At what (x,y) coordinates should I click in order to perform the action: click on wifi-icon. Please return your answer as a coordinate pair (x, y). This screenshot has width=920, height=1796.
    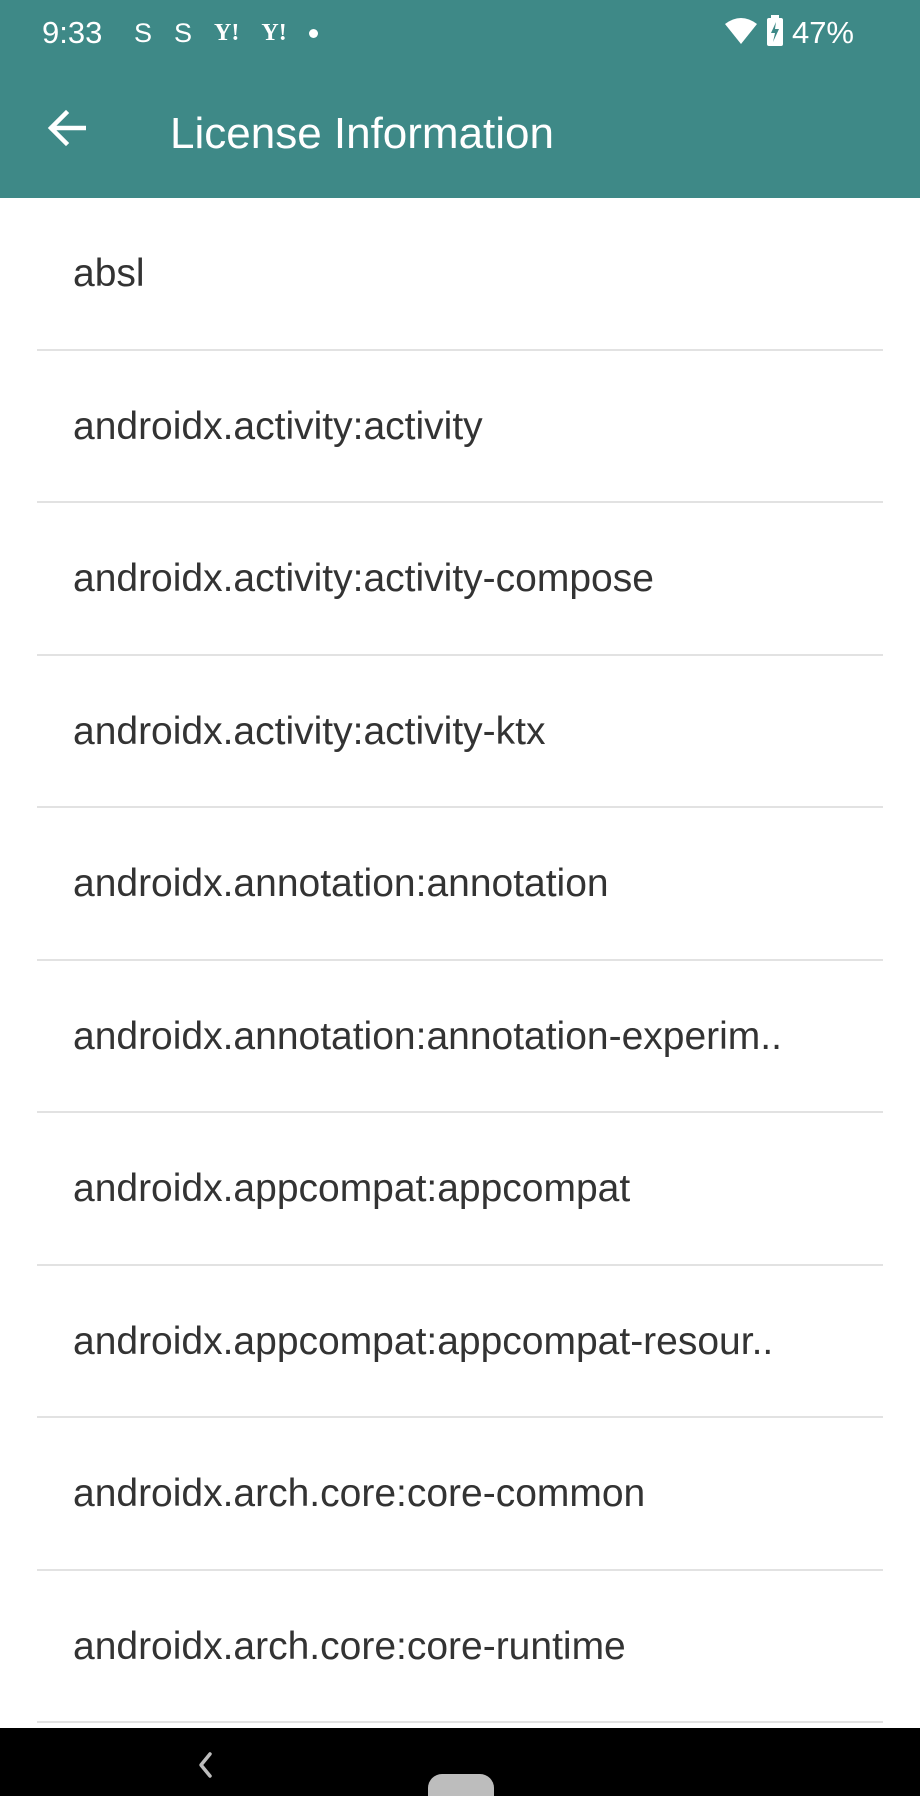
    Looking at the image, I should click on (741, 33).